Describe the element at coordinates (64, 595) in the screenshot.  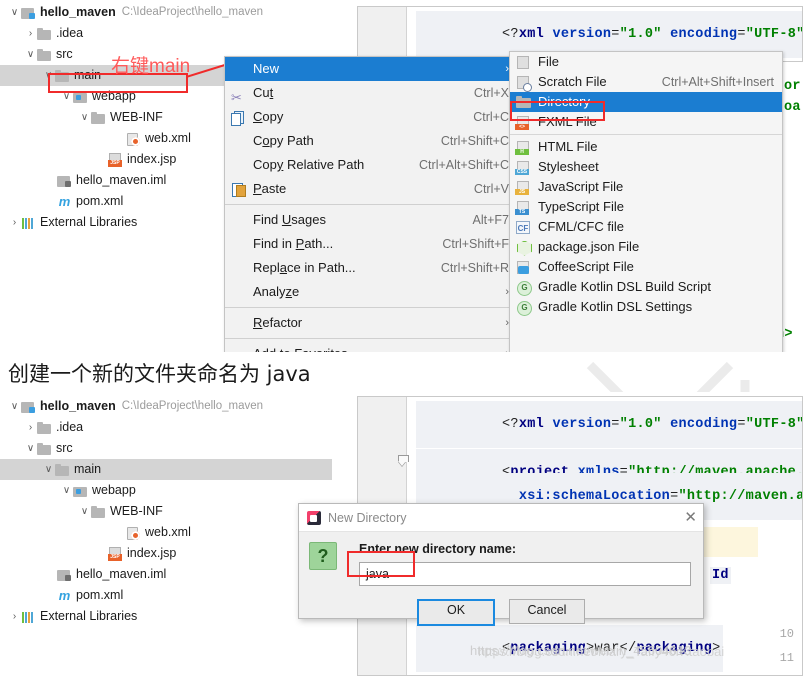
I see `maven-m-icon: m` at that location.